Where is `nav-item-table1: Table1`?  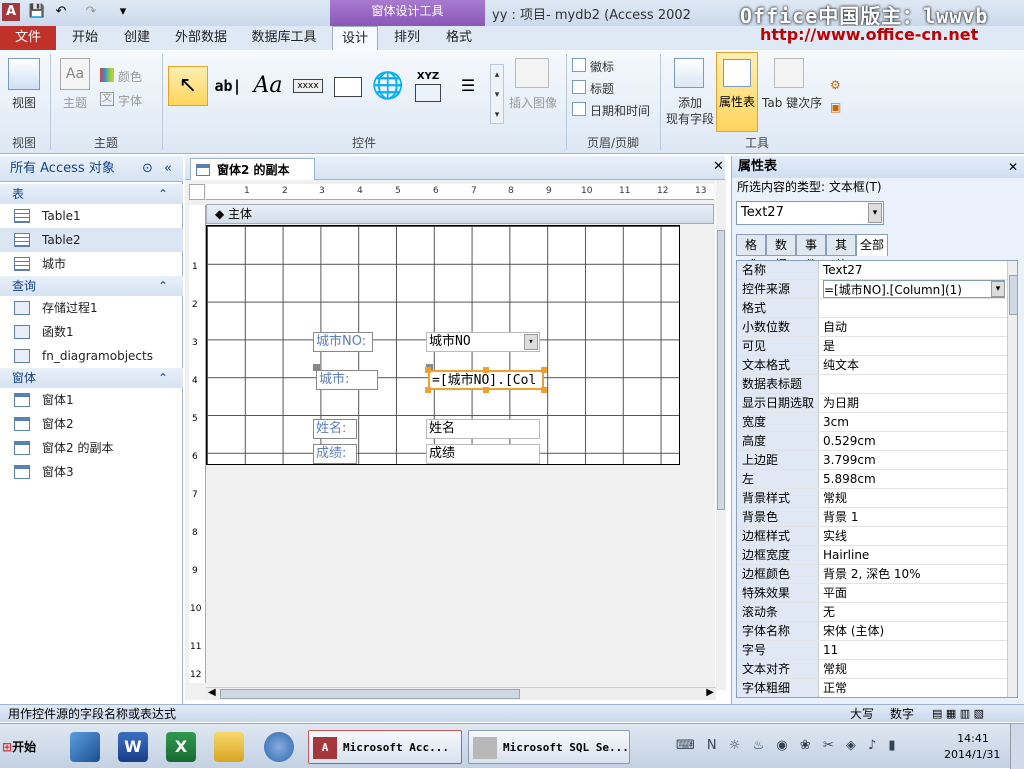 nav-item-table1: Table1 is located at coordinates (91, 216).